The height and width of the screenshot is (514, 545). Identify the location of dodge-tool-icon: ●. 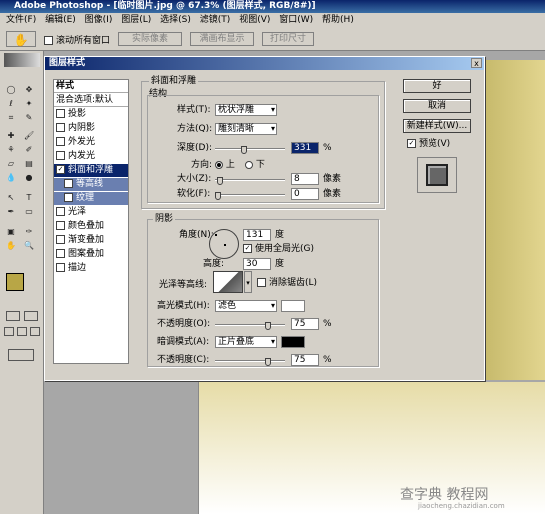
(29, 178).